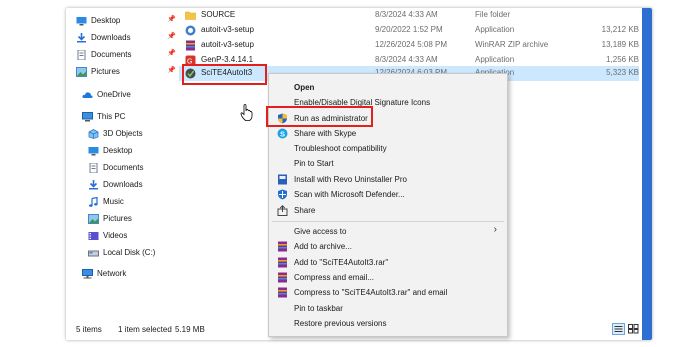  What do you see at coordinates (493, 14) in the screenshot?
I see `file-type: File folder` at bounding box center [493, 14].